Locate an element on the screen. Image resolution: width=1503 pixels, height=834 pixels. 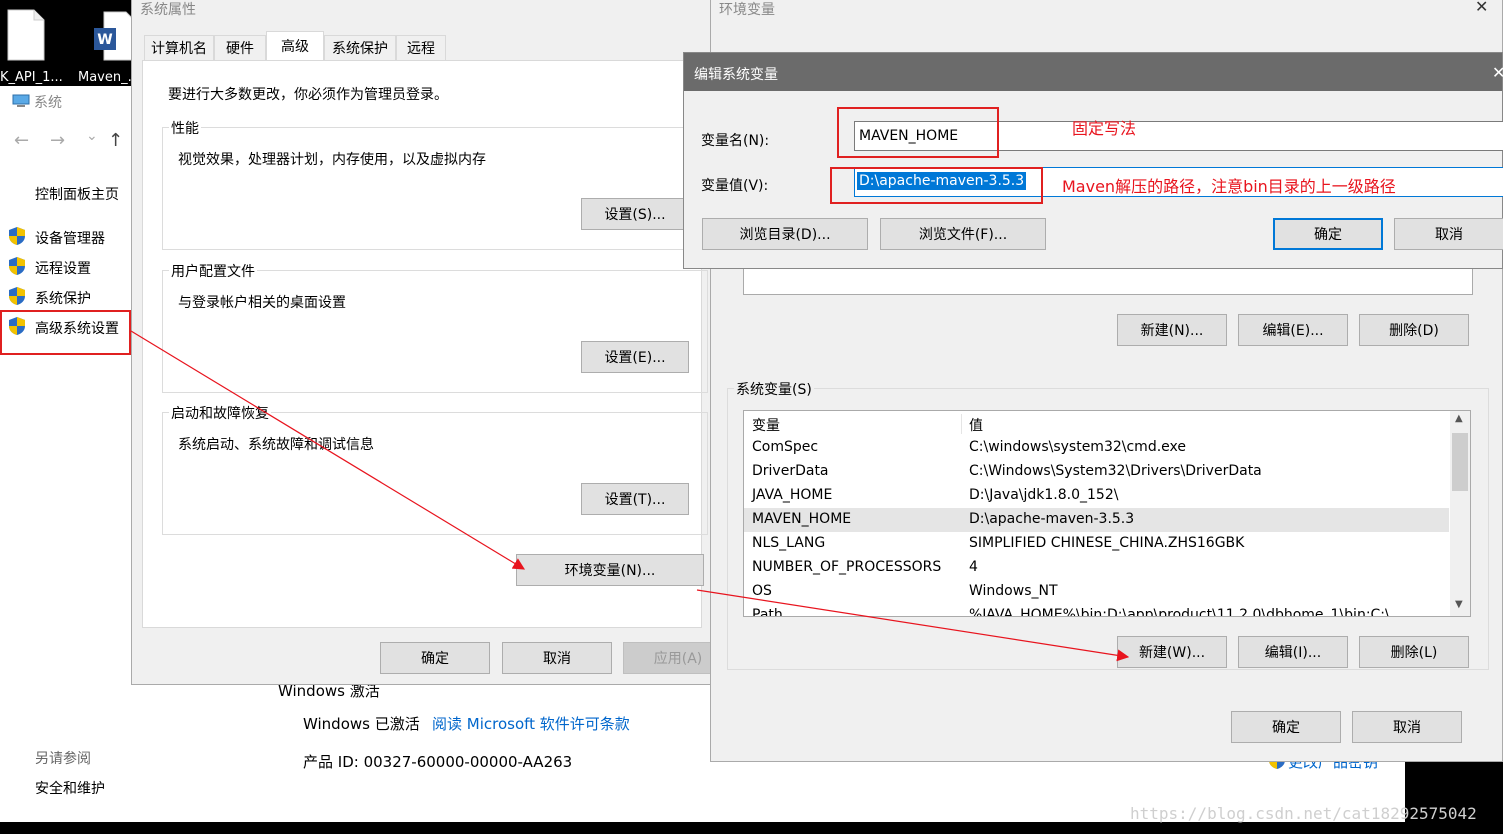
watermark: https://blog.csdn.net/cat18292575042 is located at coordinates (1303, 813).